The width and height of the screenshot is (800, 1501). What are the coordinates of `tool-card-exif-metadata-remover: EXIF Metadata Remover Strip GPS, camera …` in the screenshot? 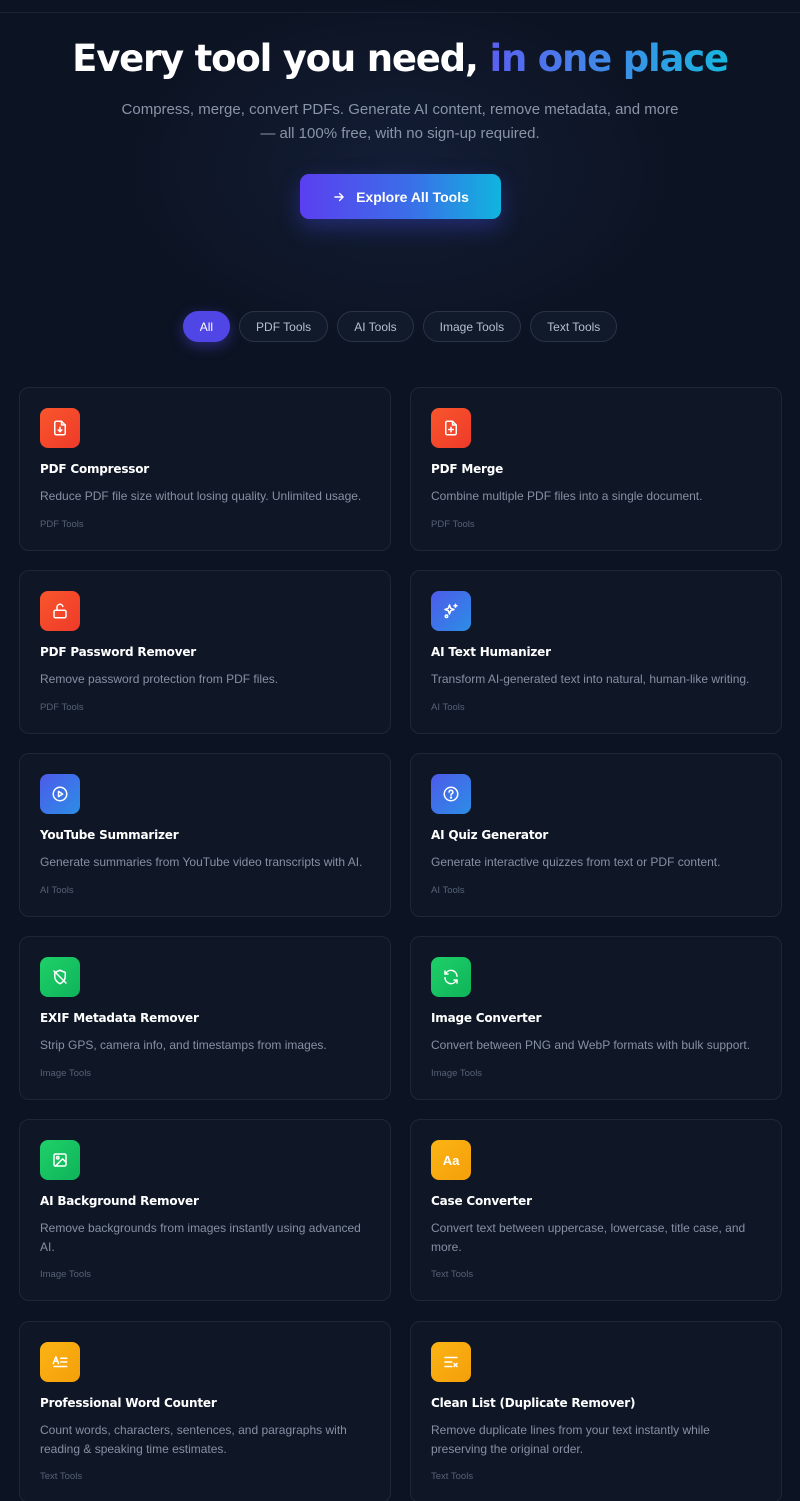 It's located at (205, 1018).